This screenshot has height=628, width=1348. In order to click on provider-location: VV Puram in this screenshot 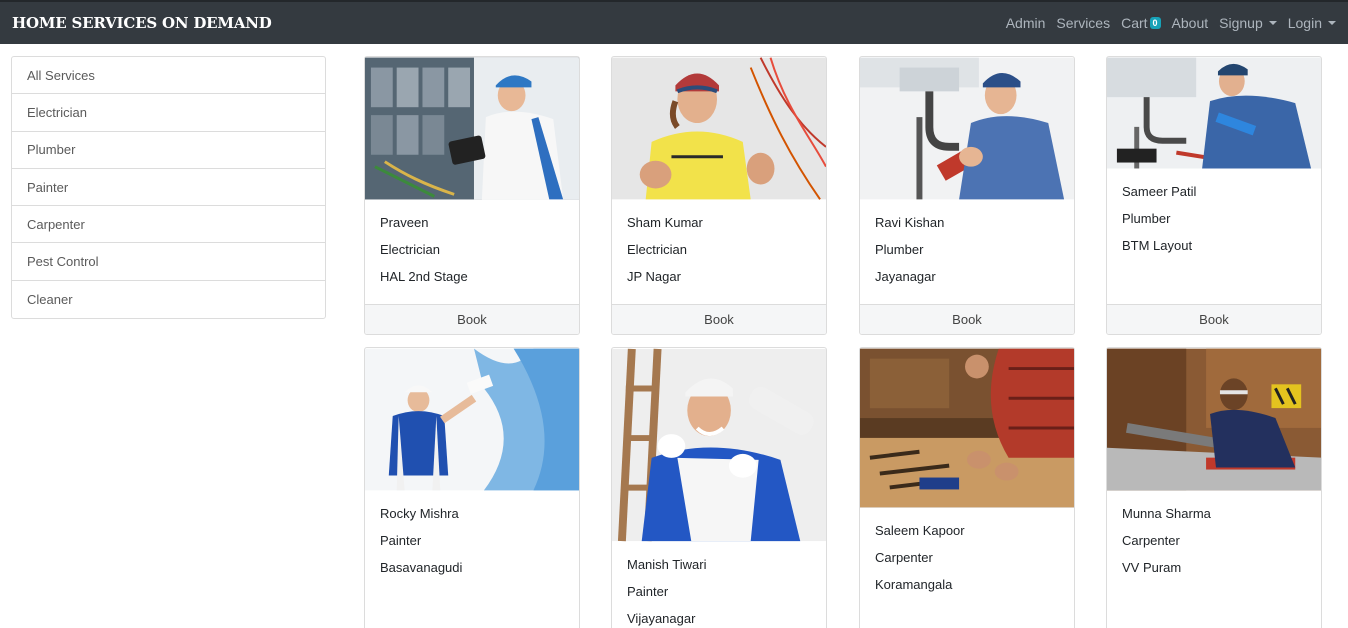, I will do `click(1152, 567)`.